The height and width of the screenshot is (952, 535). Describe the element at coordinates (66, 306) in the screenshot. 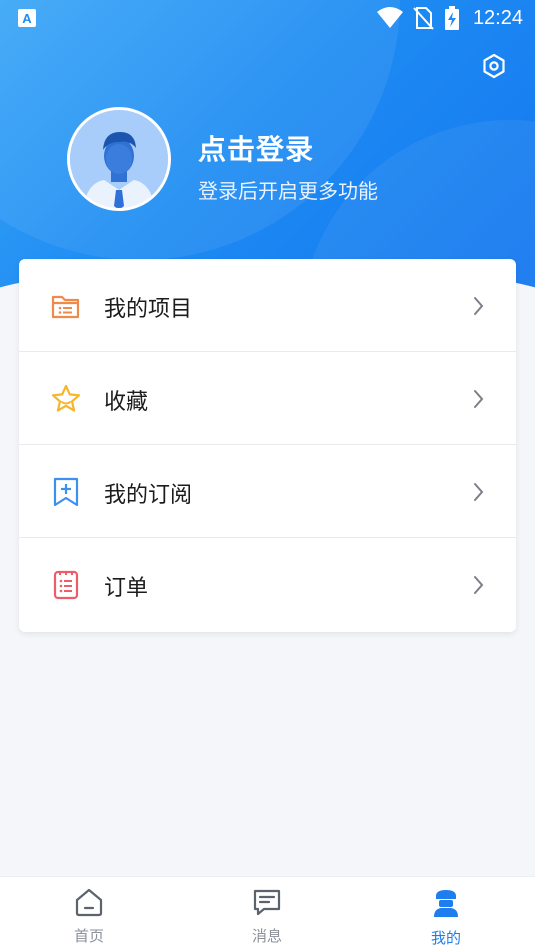

I see `folder-list-icon` at that location.